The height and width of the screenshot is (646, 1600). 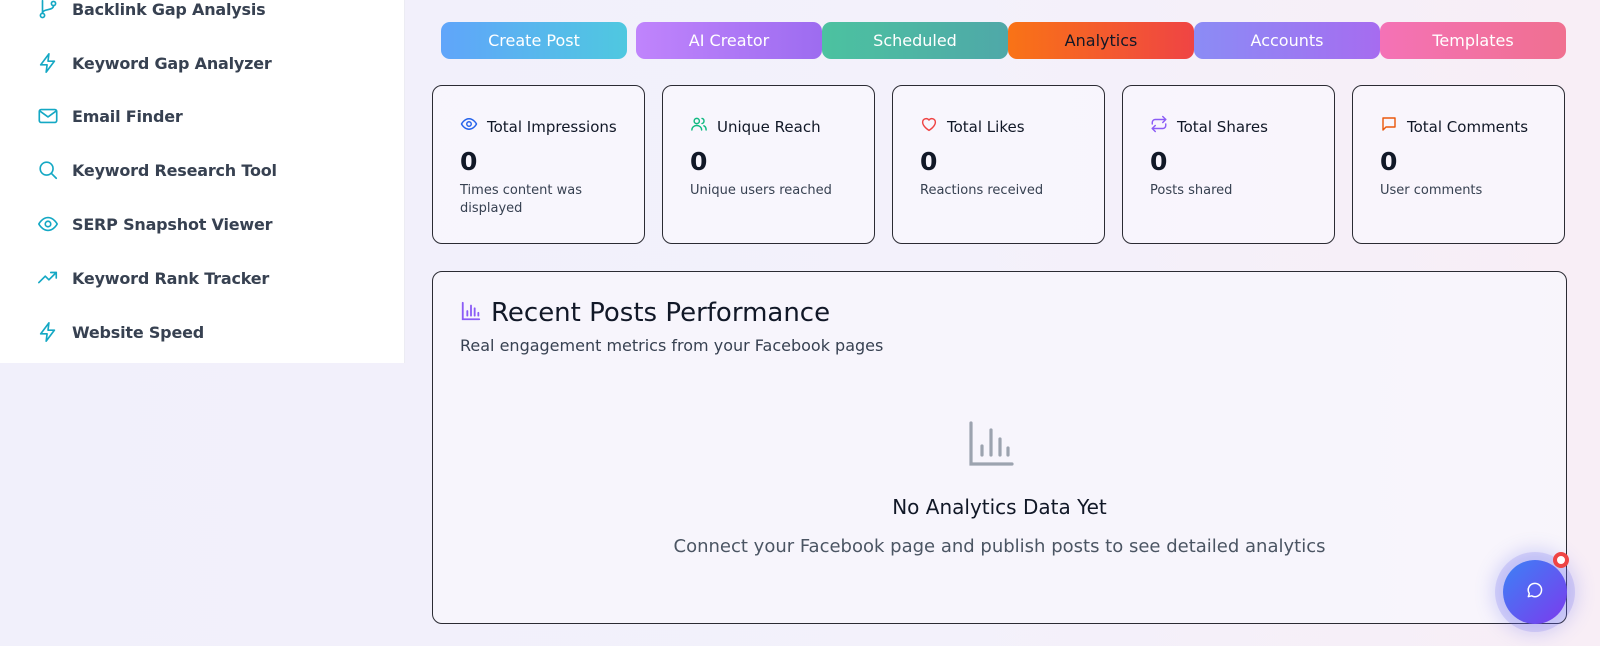 I want to click on repeat-icon, so click(x=1159, y=126).